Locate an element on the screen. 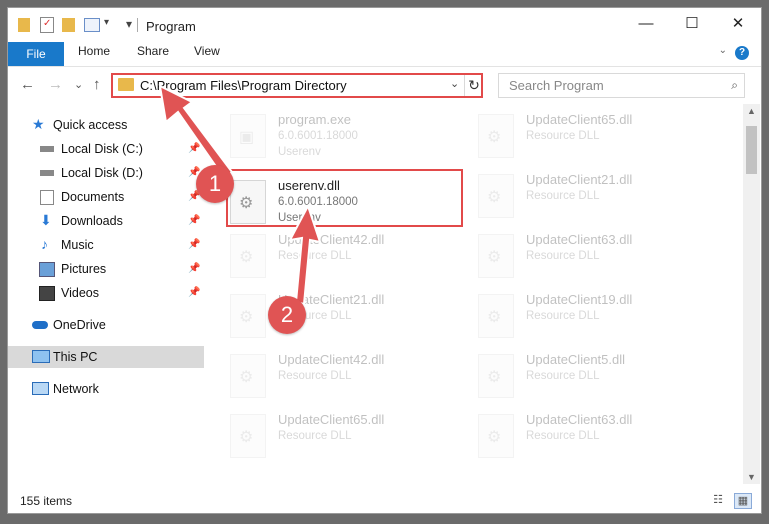 The image size is (769, 524). window-title: Program is located at coordinates (171, 26).